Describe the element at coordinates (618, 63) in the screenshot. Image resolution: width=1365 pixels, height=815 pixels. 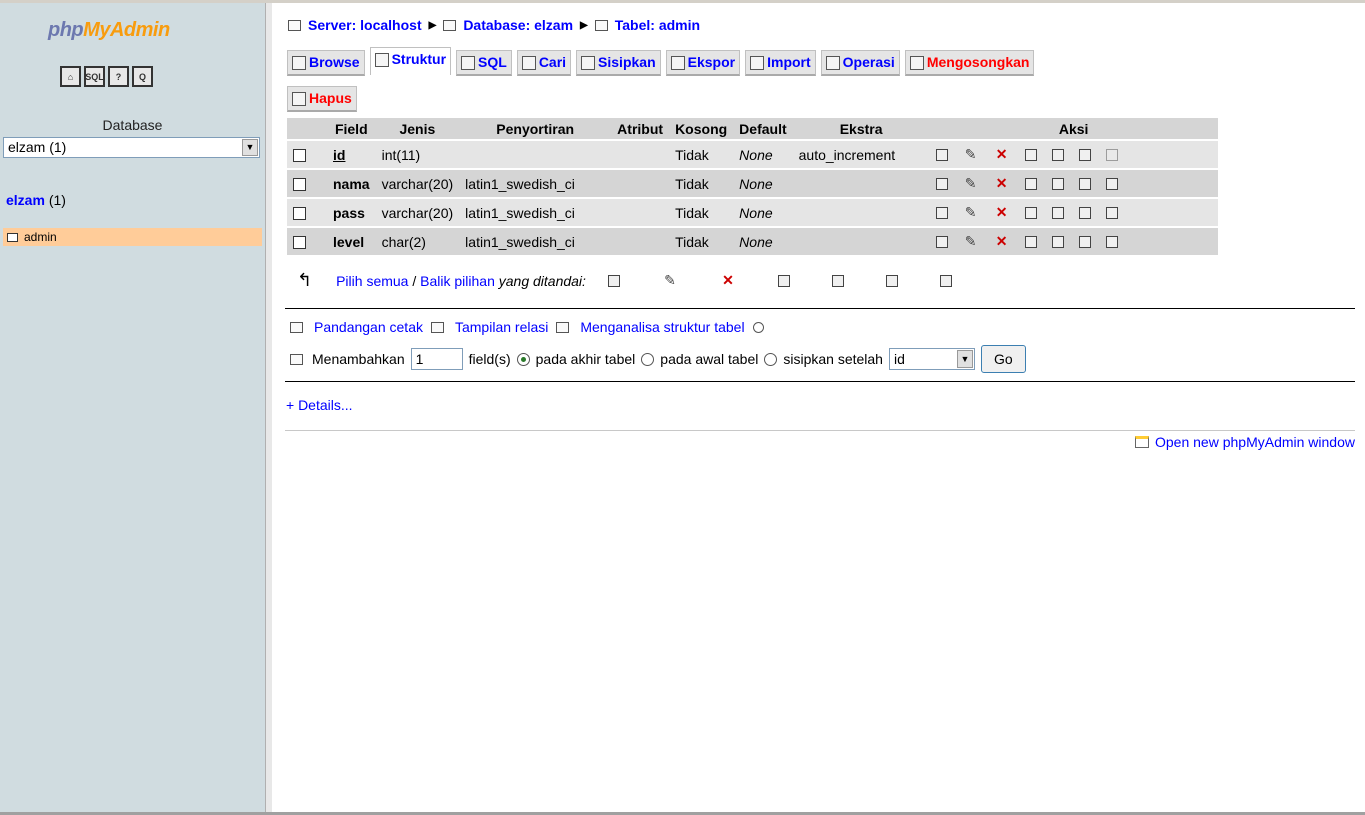
I see `tab-sisipkan: Sisipkan` at that location.